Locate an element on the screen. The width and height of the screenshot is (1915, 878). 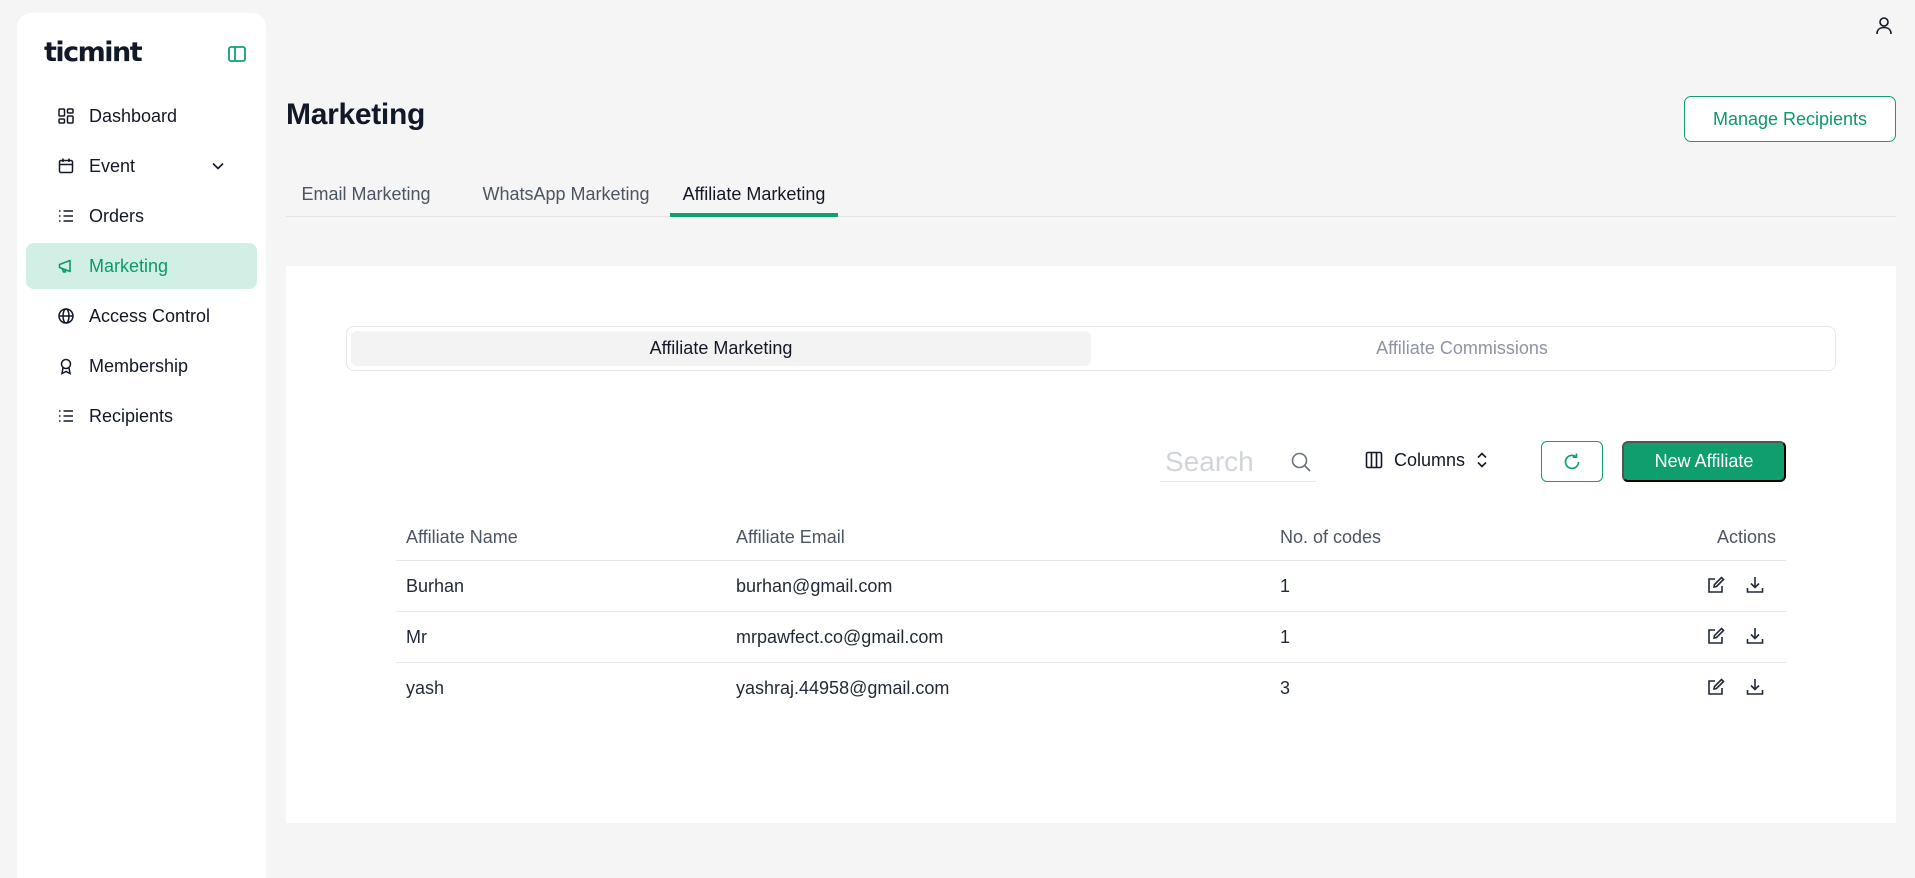
sidebar-item-label: Membership is located at coordinates (139, 365).